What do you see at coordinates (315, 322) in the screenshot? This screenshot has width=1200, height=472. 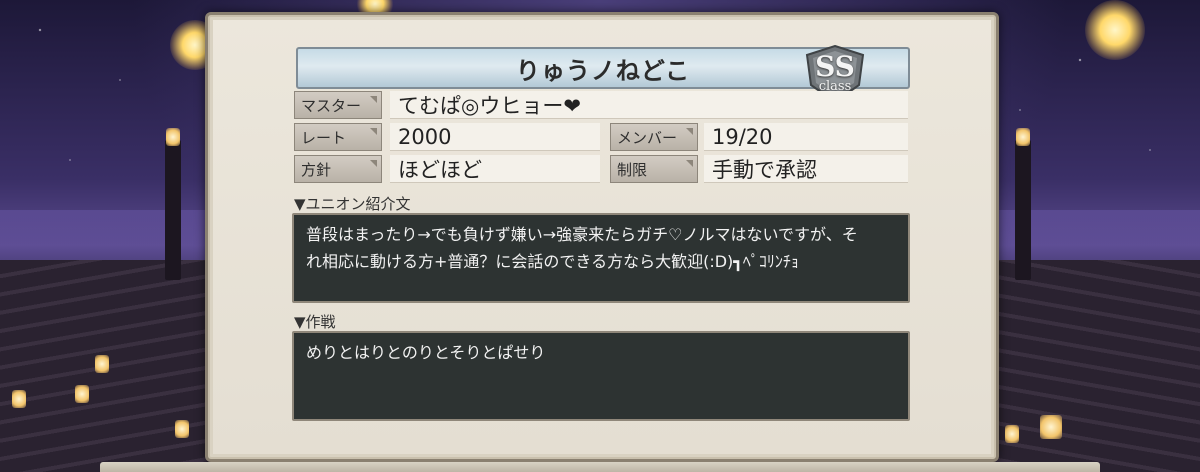 I see `strategy-heading: ▼作戦` at bounding box center [315, 322].